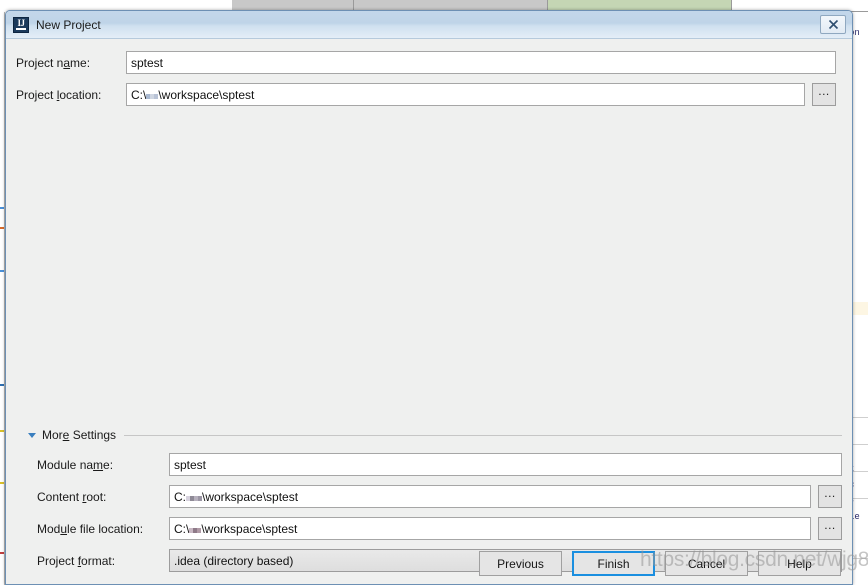  Describe the element at coordinates (68, 24) in the screenshot. I see `dialog-title: New Project` at that location.